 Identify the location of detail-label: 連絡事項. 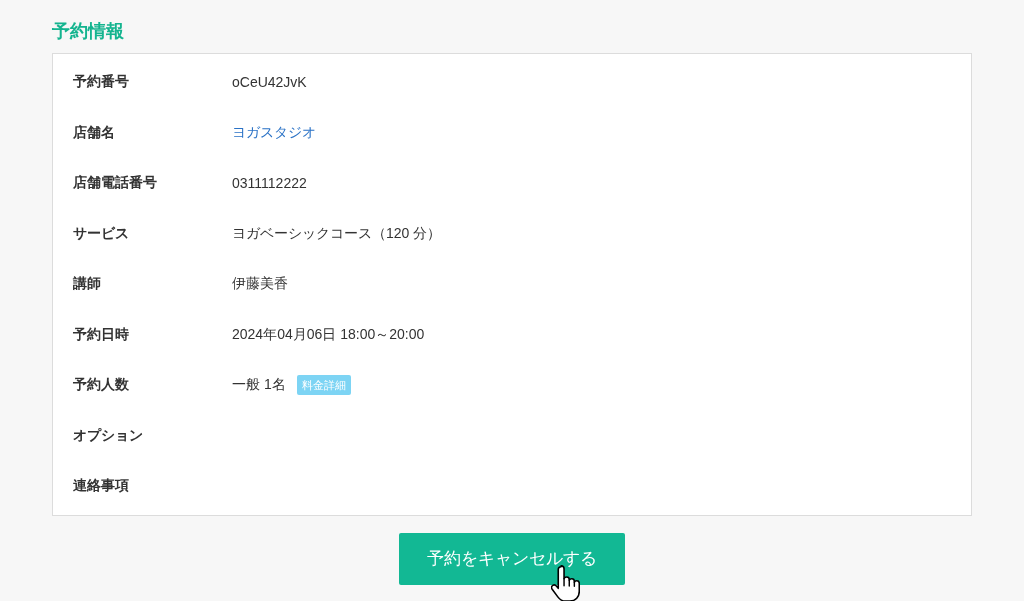
(101, 486).